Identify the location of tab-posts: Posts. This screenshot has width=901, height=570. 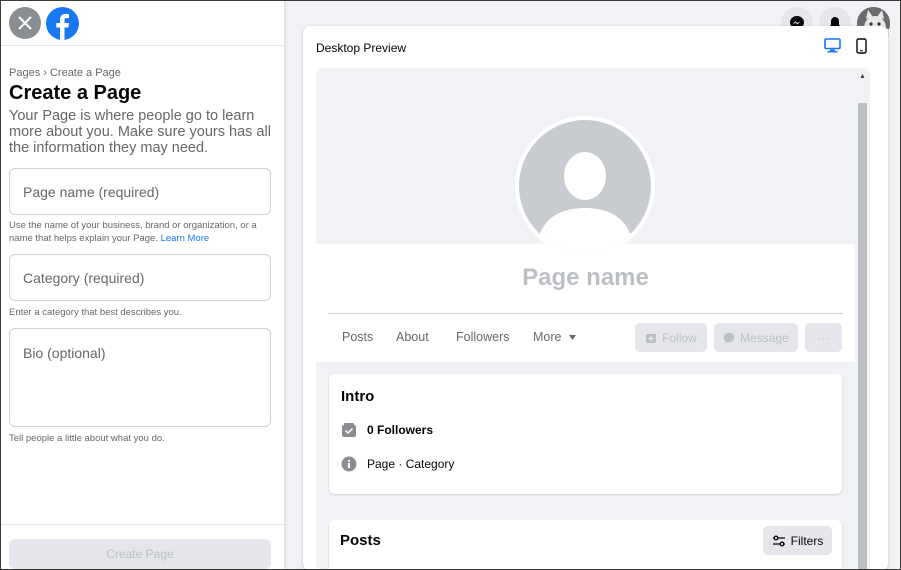
(357, 337).